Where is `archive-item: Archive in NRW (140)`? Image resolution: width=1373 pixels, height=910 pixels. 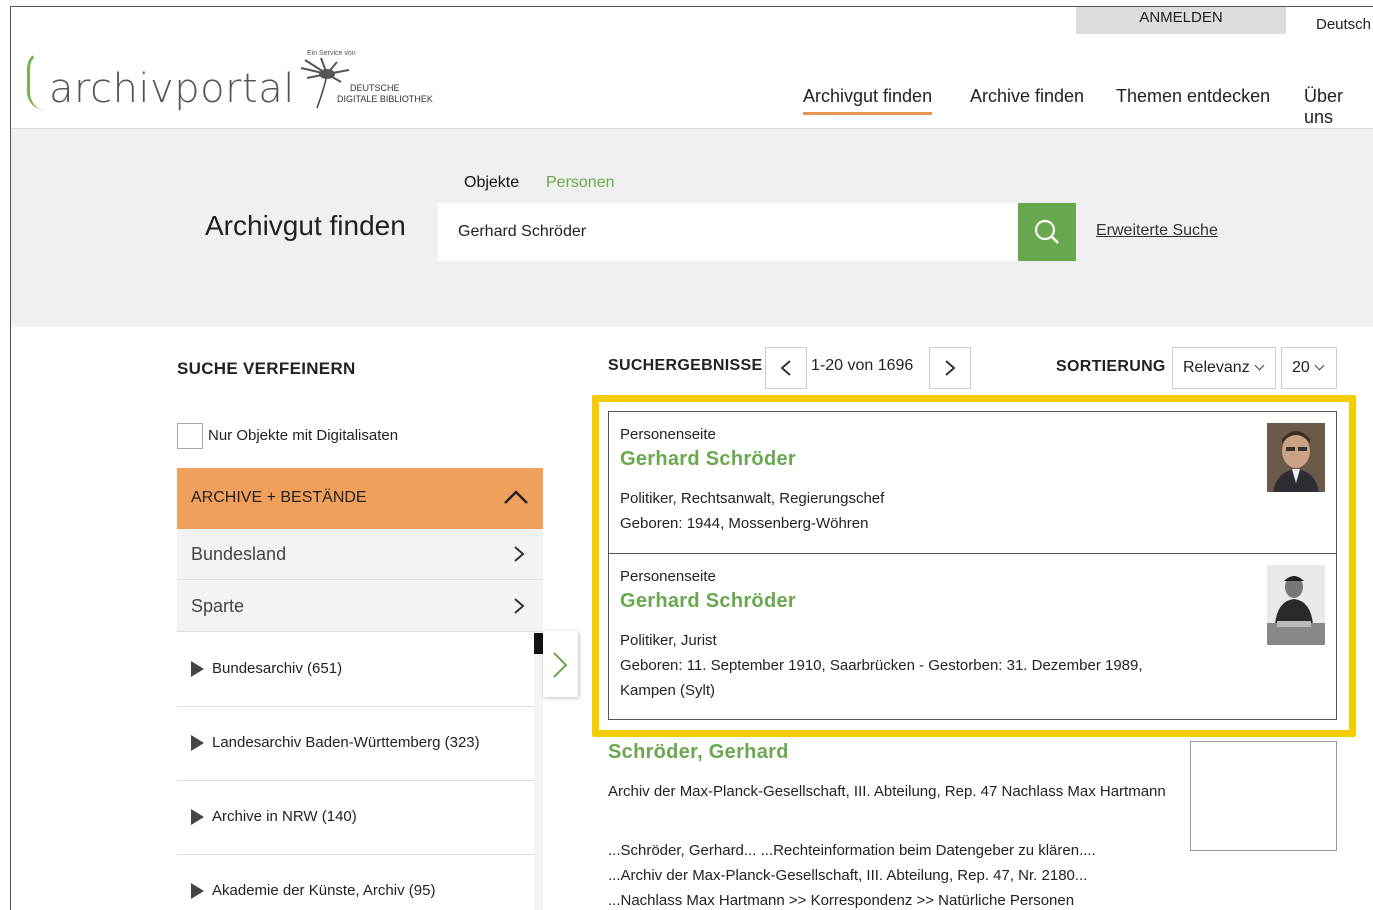
archive-item: Archive in NRW (140) is located at coordinates (355, 818).